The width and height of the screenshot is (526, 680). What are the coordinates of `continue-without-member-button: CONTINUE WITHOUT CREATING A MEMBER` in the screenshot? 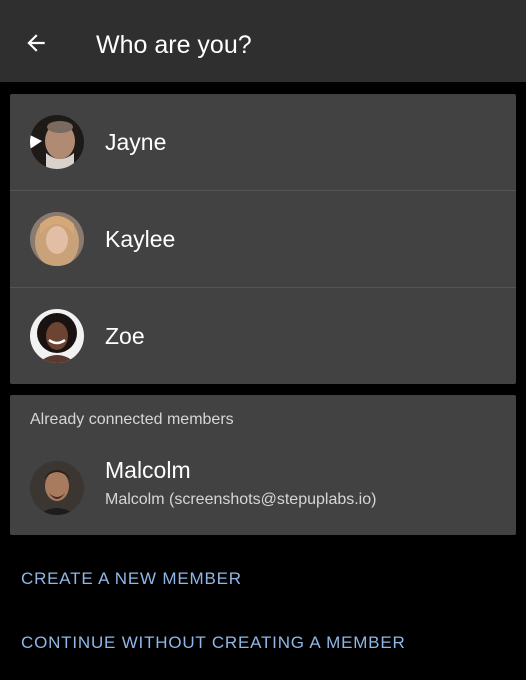 It's located at (213, 643).